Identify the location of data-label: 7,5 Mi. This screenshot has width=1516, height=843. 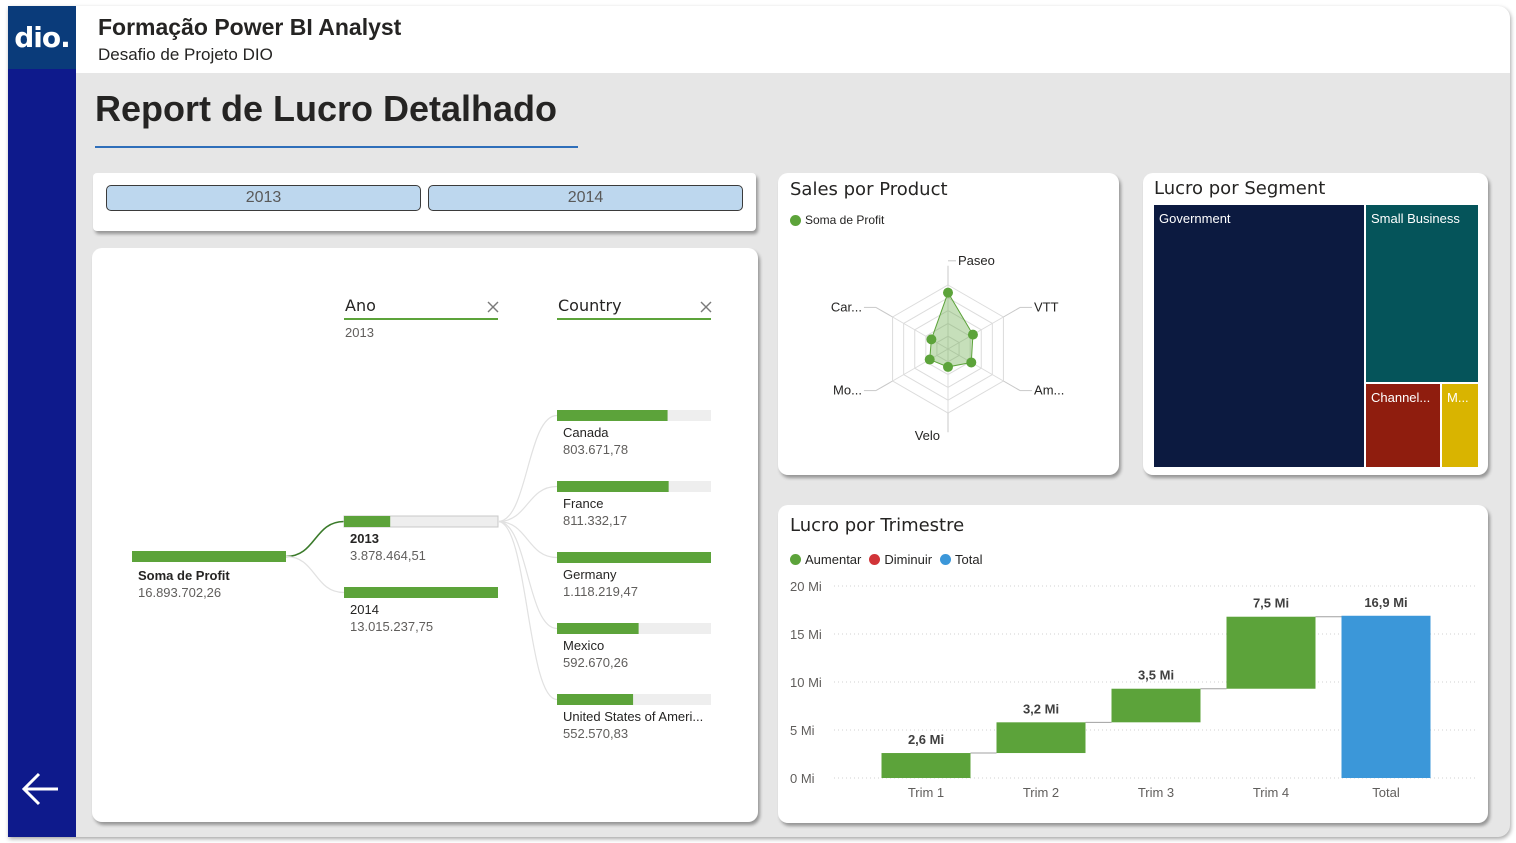
(1271, 603).